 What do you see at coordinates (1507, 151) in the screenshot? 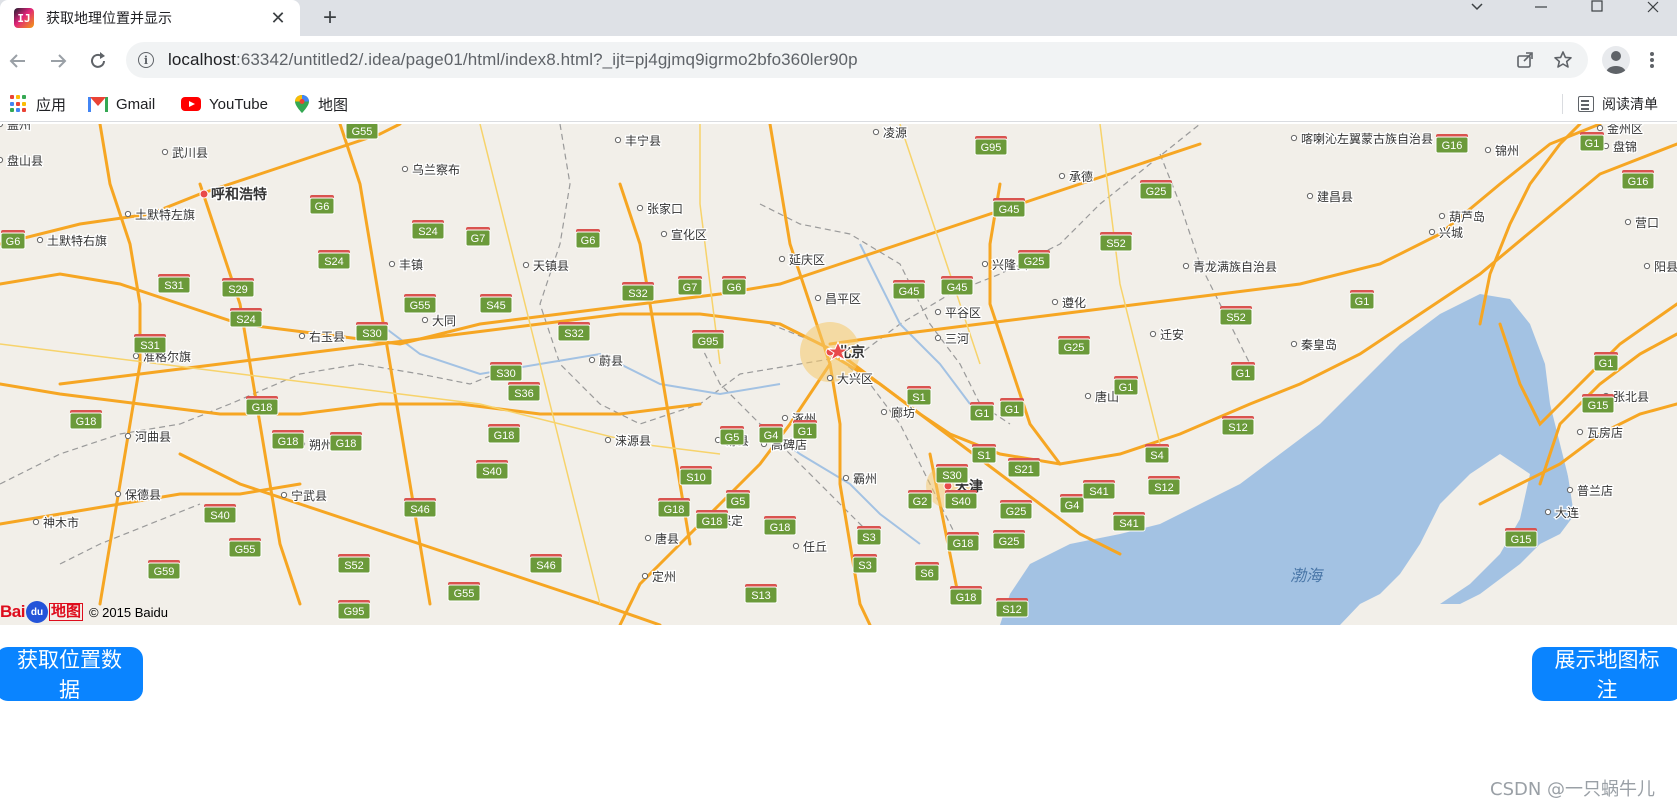
I see `city-label: 锦州` at bounding box center [1507, 151].